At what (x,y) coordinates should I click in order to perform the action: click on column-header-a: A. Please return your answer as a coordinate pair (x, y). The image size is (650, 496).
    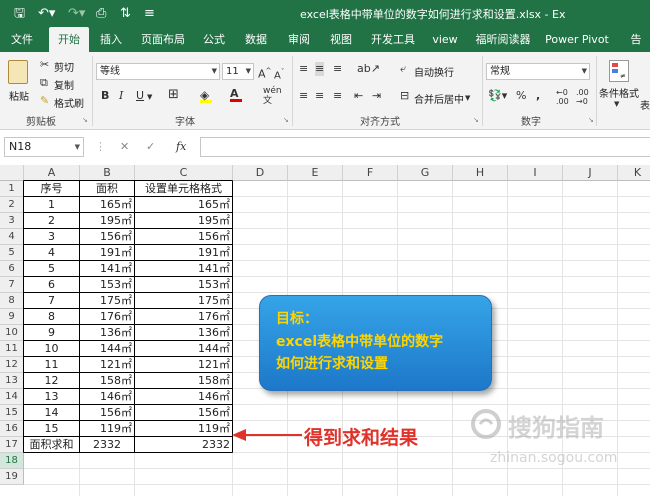
    Looking at the image, I should click on (52, 173).